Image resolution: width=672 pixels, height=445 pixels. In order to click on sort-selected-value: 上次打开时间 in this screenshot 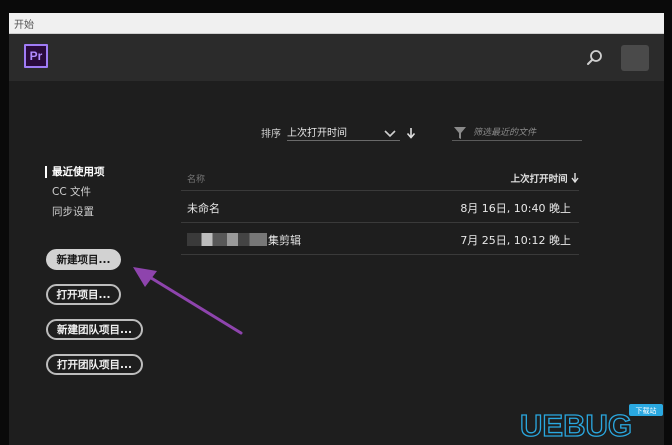, I will do `click(317, 133)`.